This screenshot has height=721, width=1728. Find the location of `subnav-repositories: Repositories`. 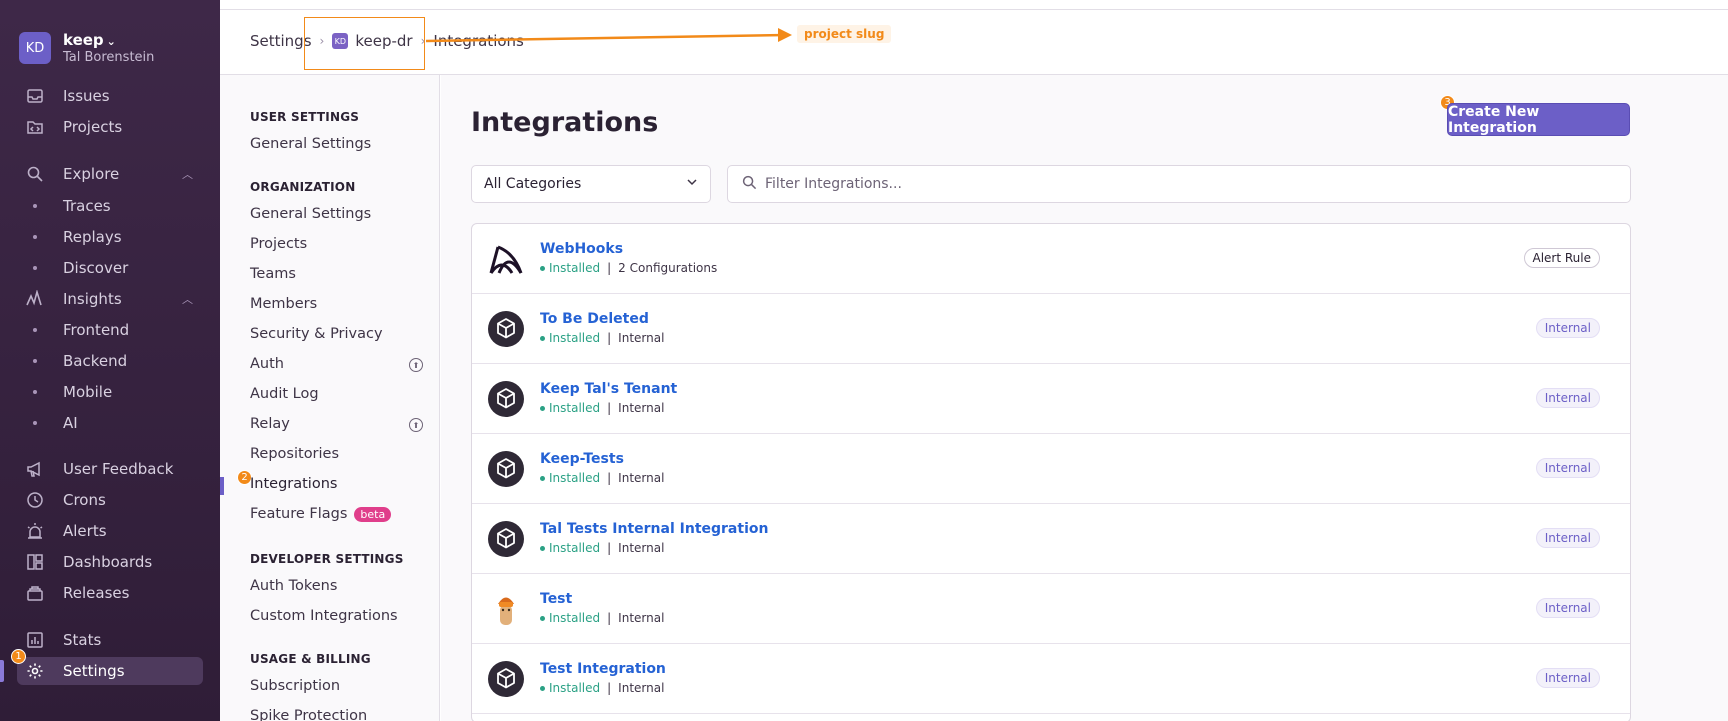

subnav-repositories: Repositories is located at coordinates (294, 454).